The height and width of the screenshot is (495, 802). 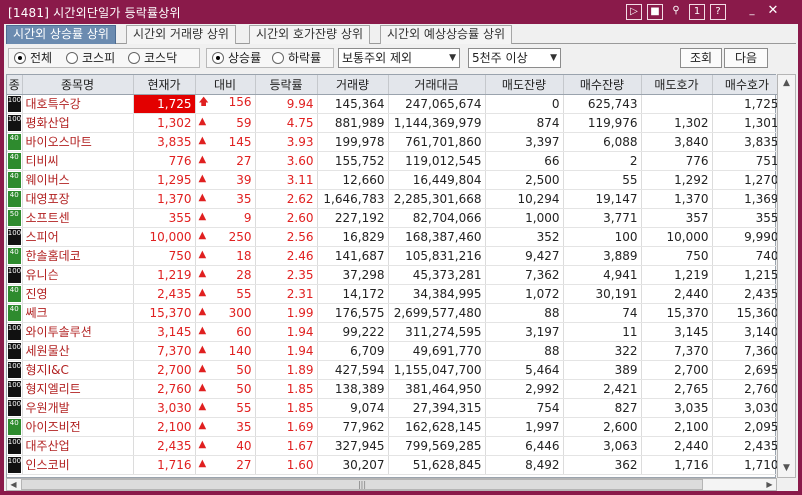 I want to click on column-header: 종목명, so click(x=78, y=85).